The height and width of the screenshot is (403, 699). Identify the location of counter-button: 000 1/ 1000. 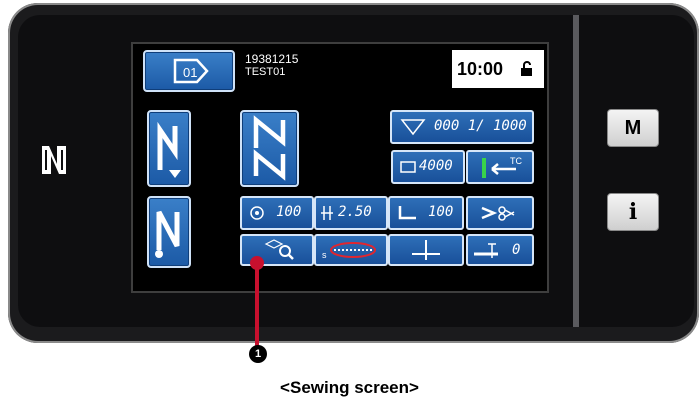
(462, 127).